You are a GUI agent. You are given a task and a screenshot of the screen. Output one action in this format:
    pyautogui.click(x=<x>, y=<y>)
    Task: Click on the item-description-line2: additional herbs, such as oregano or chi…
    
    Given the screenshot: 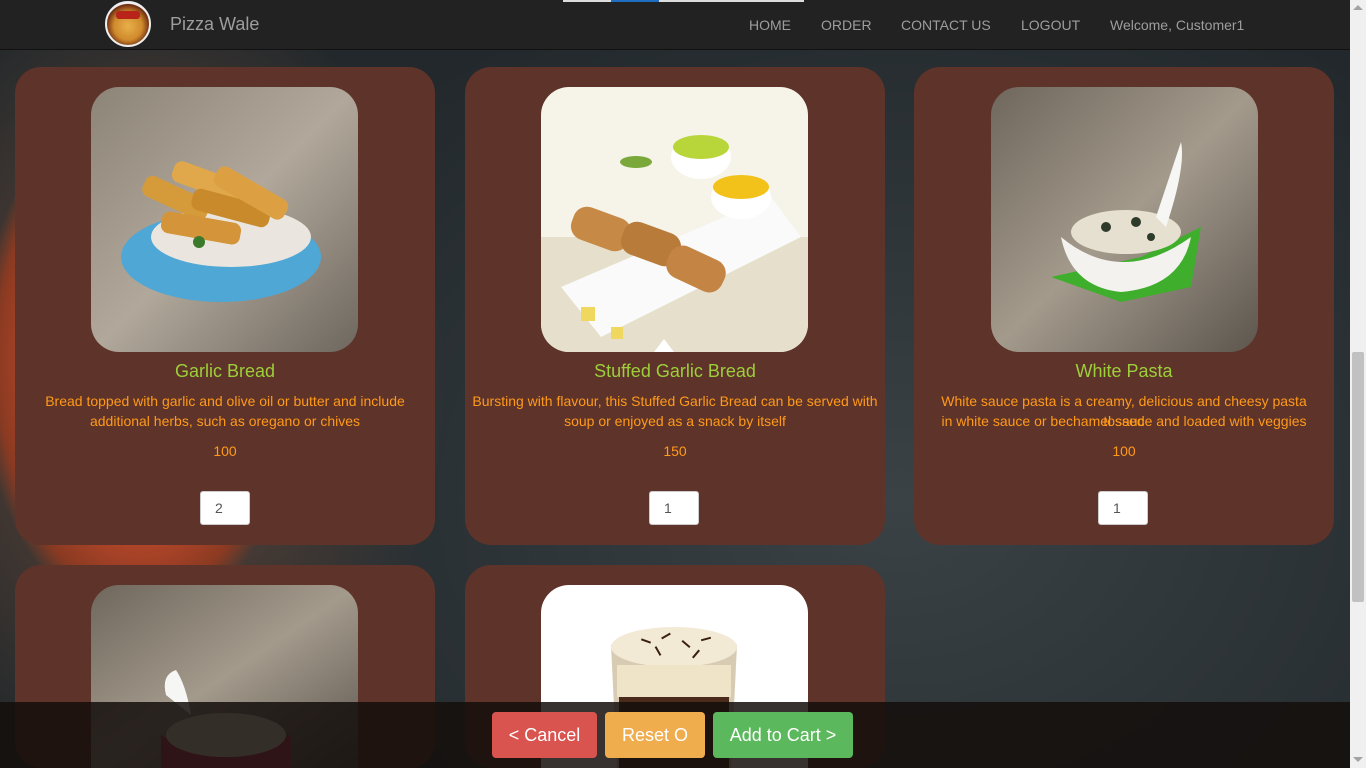 What is the action you would take?
    pyautogui.click(x=225, y=421)
    